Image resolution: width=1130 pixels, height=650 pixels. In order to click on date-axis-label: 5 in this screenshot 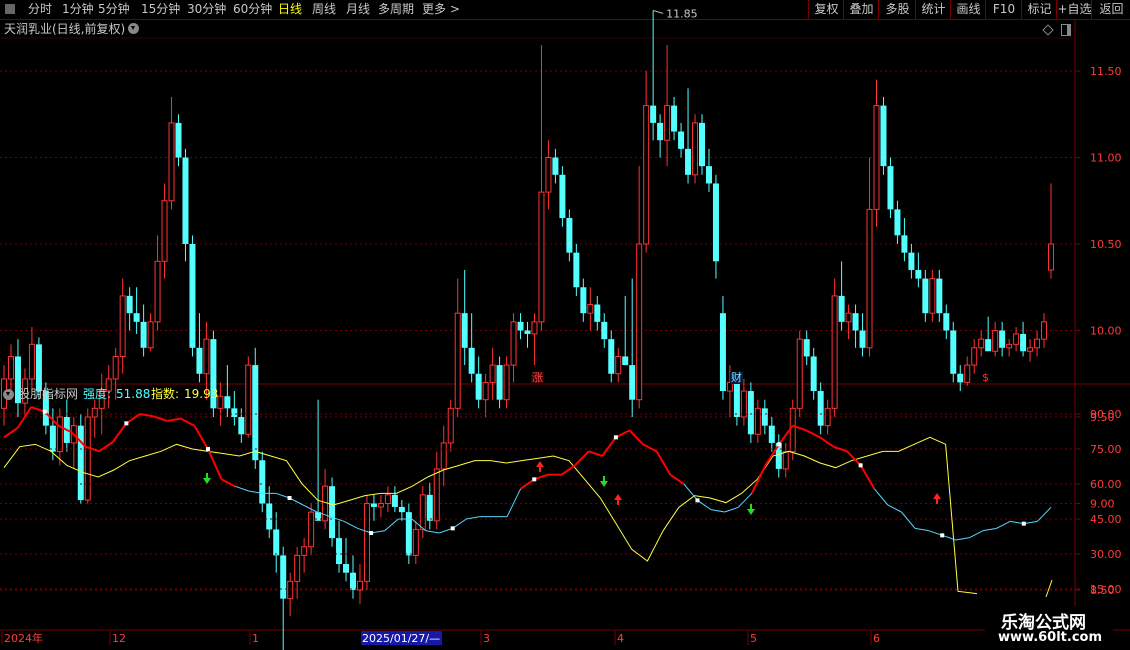, I will do `click(753, 638)`.